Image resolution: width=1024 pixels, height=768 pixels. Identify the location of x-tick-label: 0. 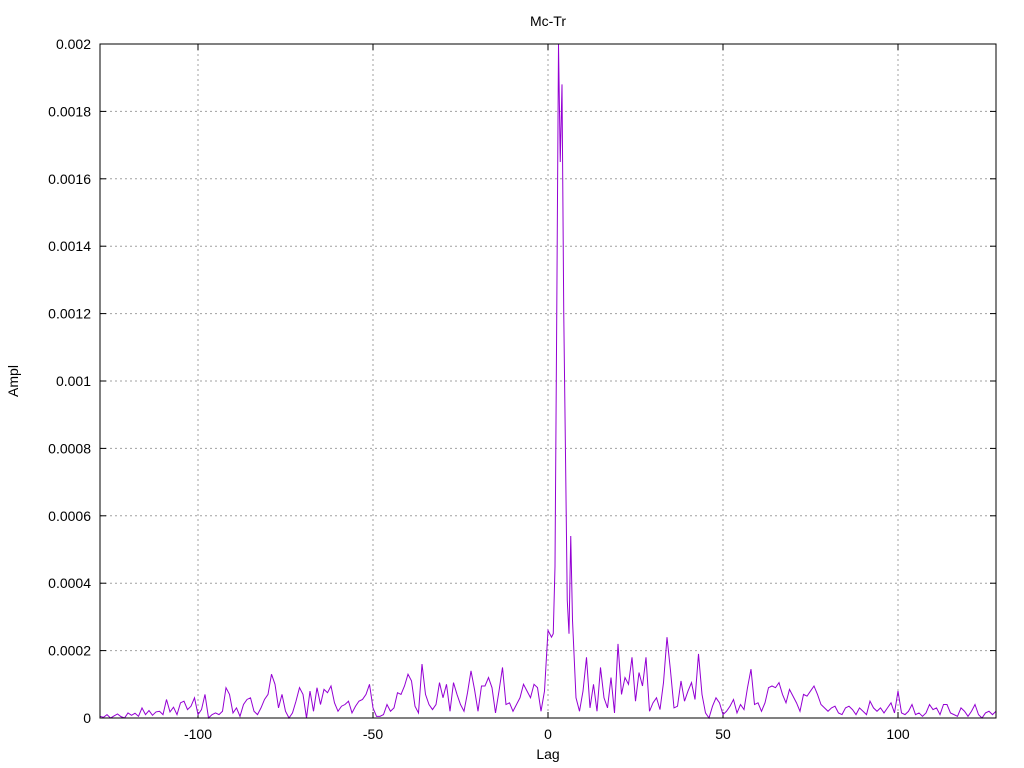
(548, 734).